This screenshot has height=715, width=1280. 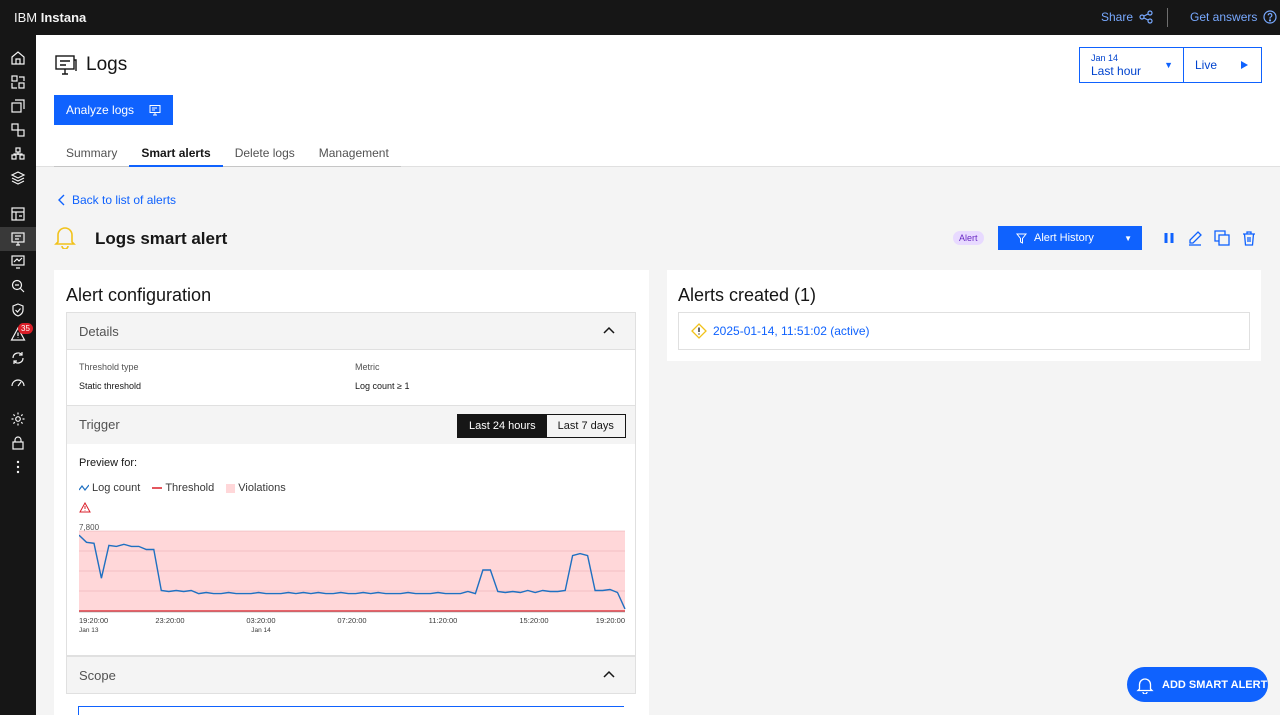 I want to click on events-badge: 35, so click(x=25, y=328).